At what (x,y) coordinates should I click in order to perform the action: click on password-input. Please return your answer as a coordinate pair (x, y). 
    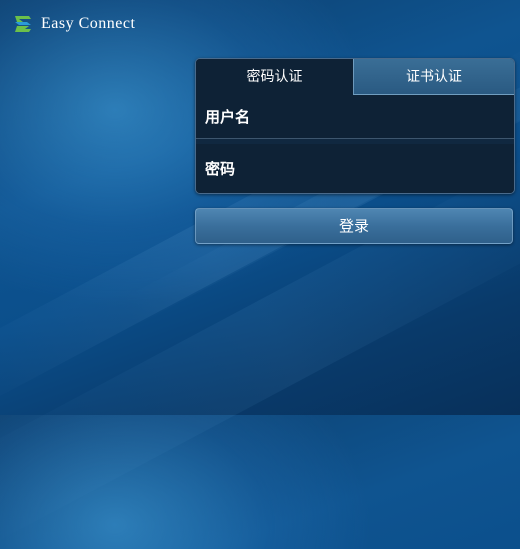
    Looking at the image, I should click on (355, 168).